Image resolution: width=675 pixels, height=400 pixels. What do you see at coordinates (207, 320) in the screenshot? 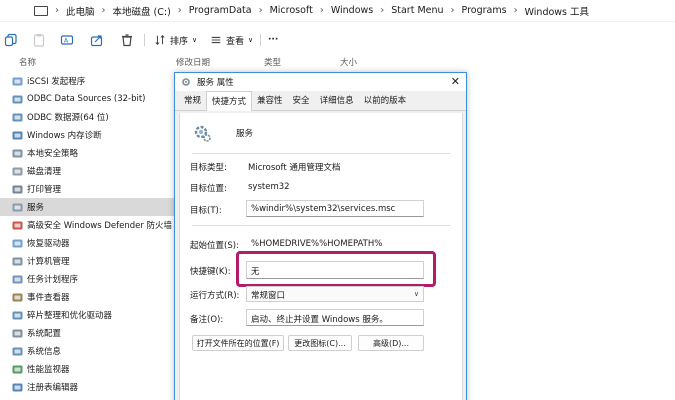
I see `comment-label: 备注(O):` at bounding box center [207, 320].